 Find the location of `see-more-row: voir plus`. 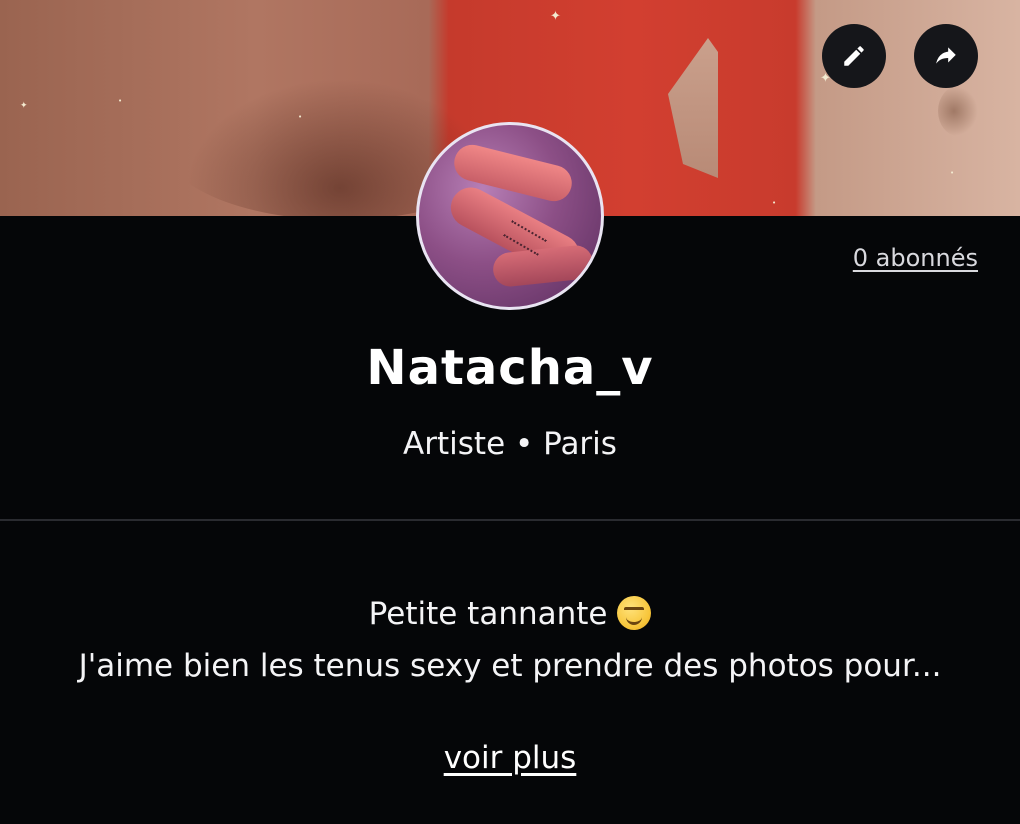

see-more-row: voir plus is located at coordinates (510, 758).